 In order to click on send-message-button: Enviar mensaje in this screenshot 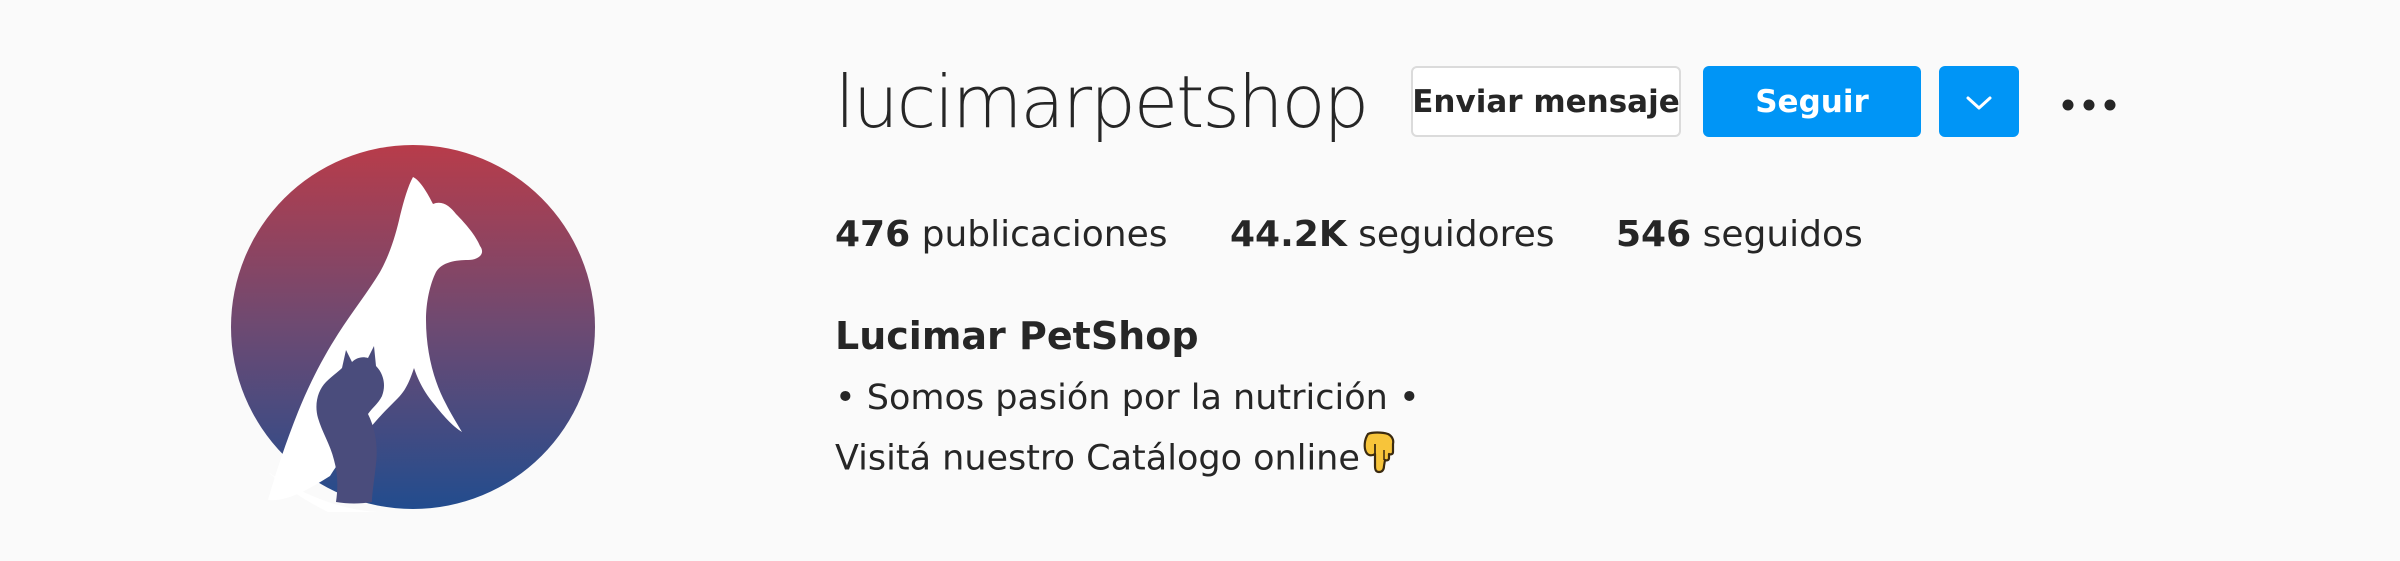, I will do `click(1546, 101)`.